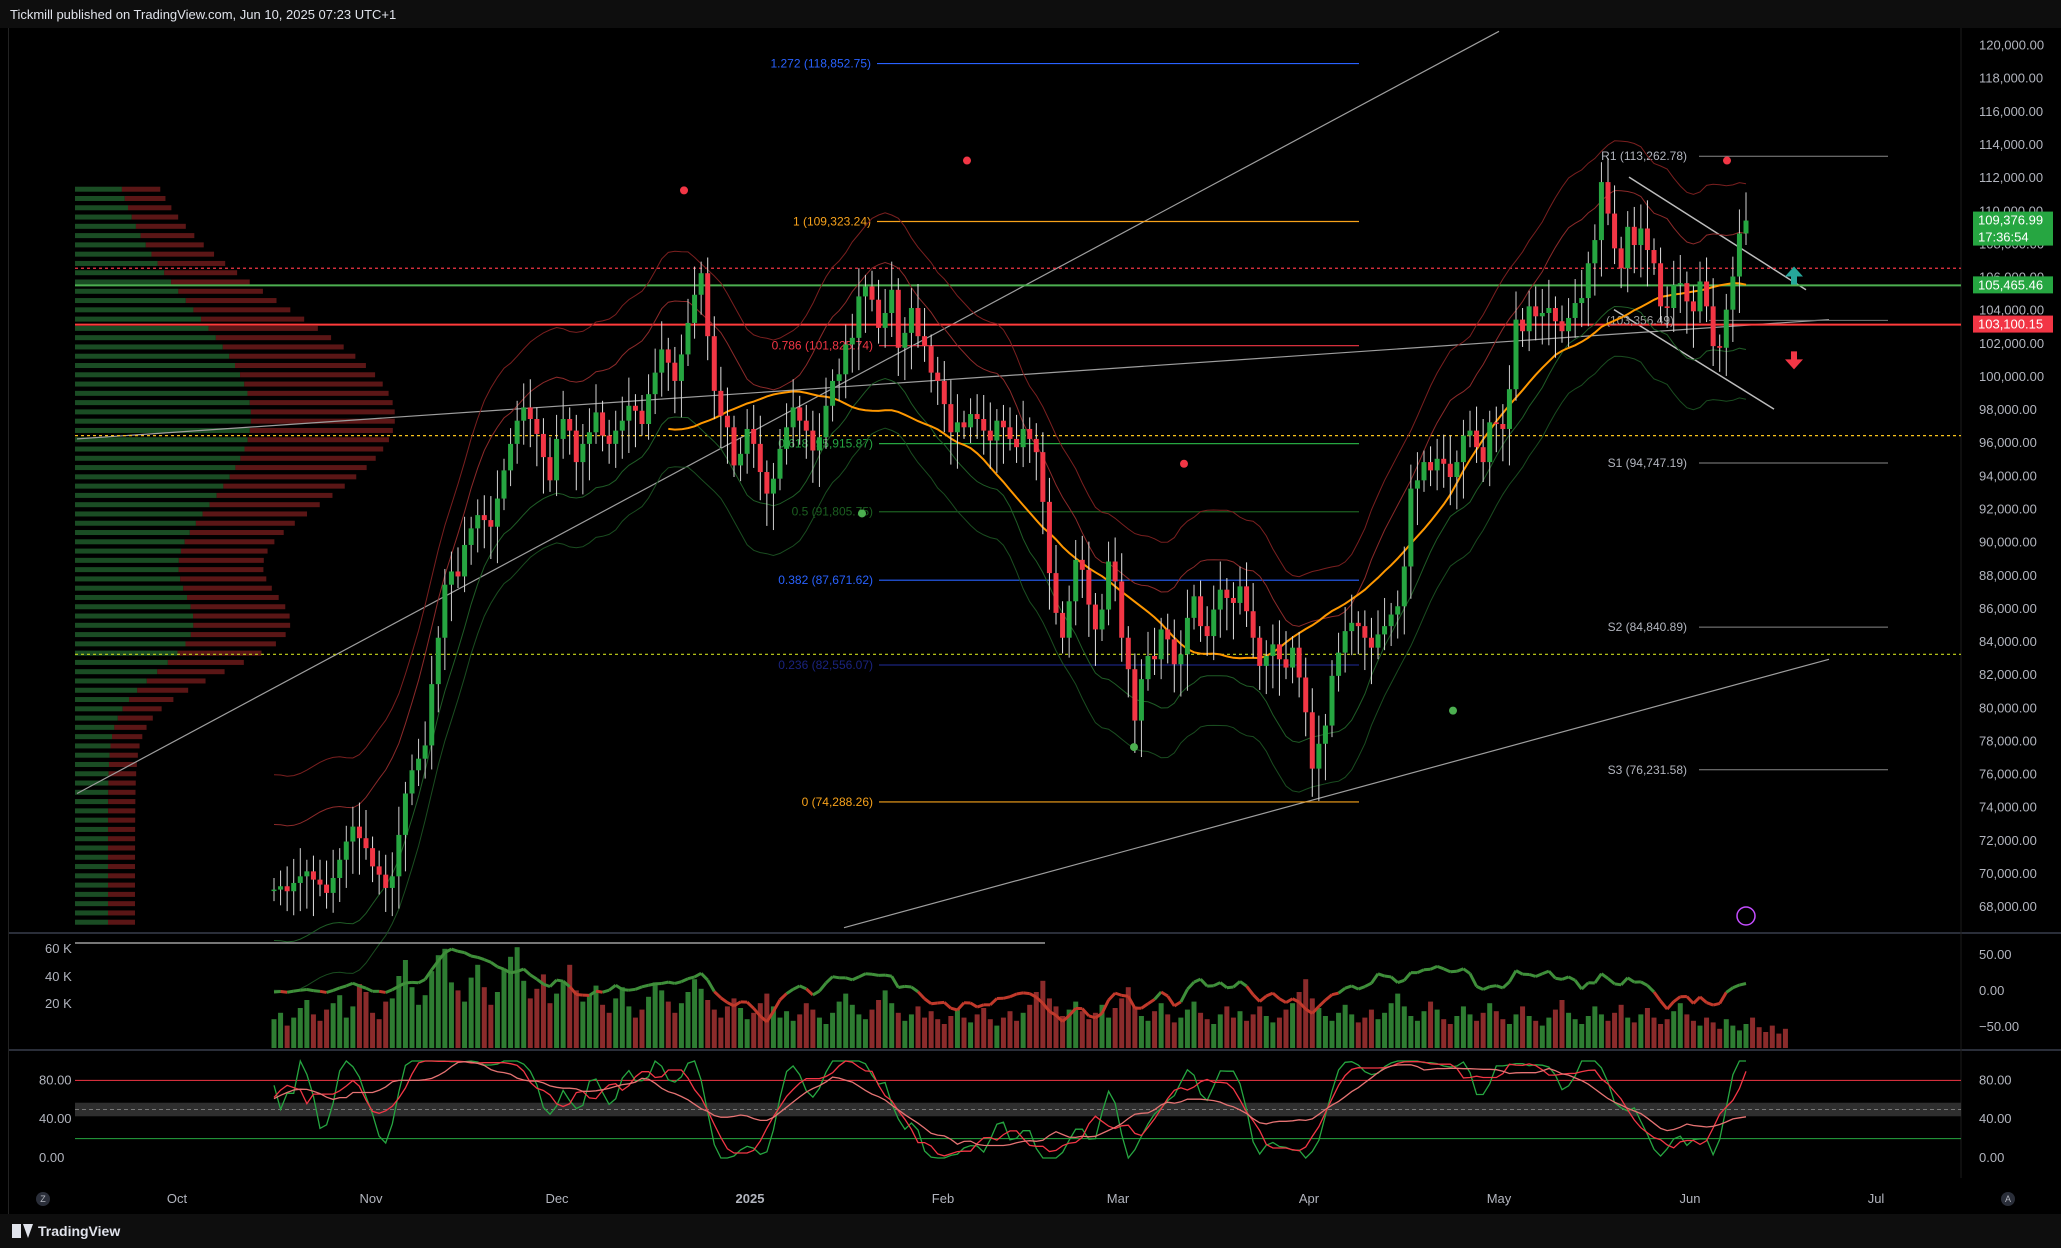 This screenshot has height=1248, width=2061. What do you see at coordinates (1336, 793) in the screenshot?
I see `channel-line-lower` at bounding box center [1336, 793].